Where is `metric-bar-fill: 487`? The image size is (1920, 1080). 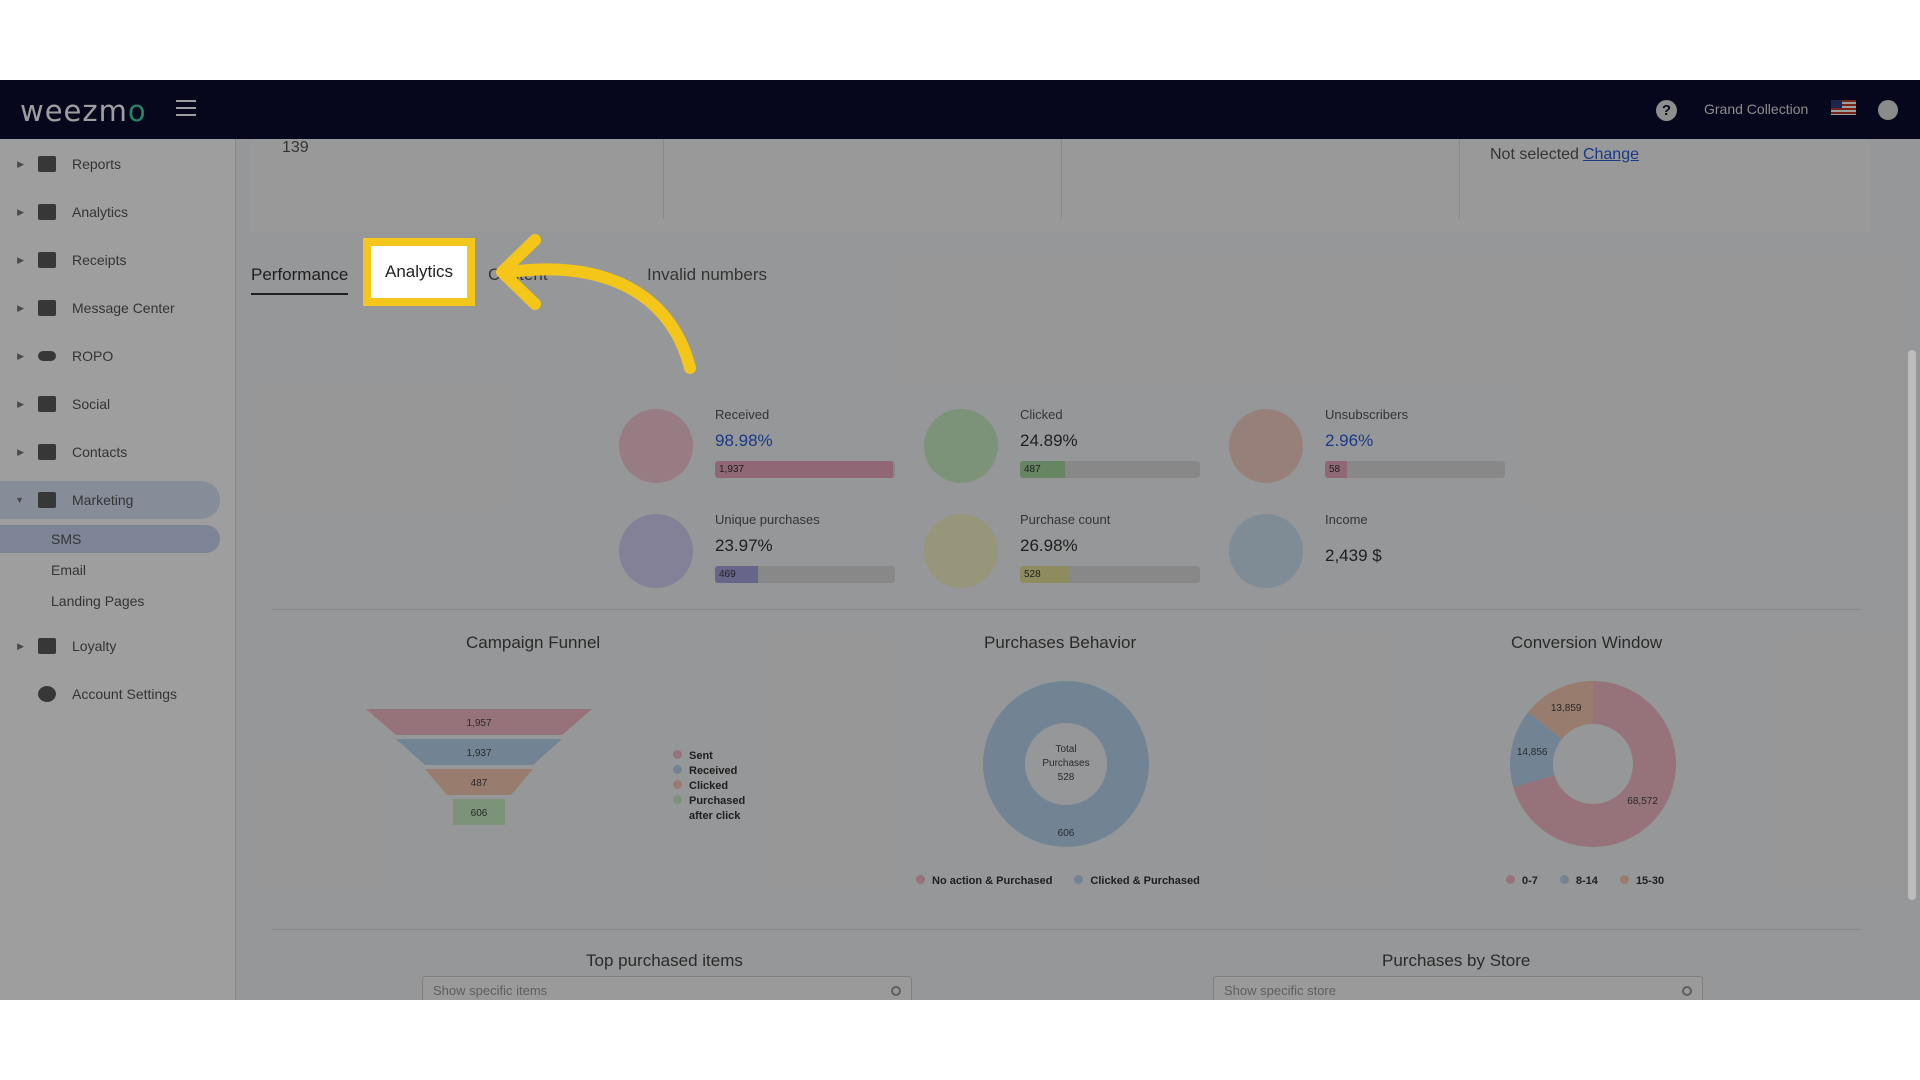
metric-bar-fill: 487 is located at coordinates (1042, 469).